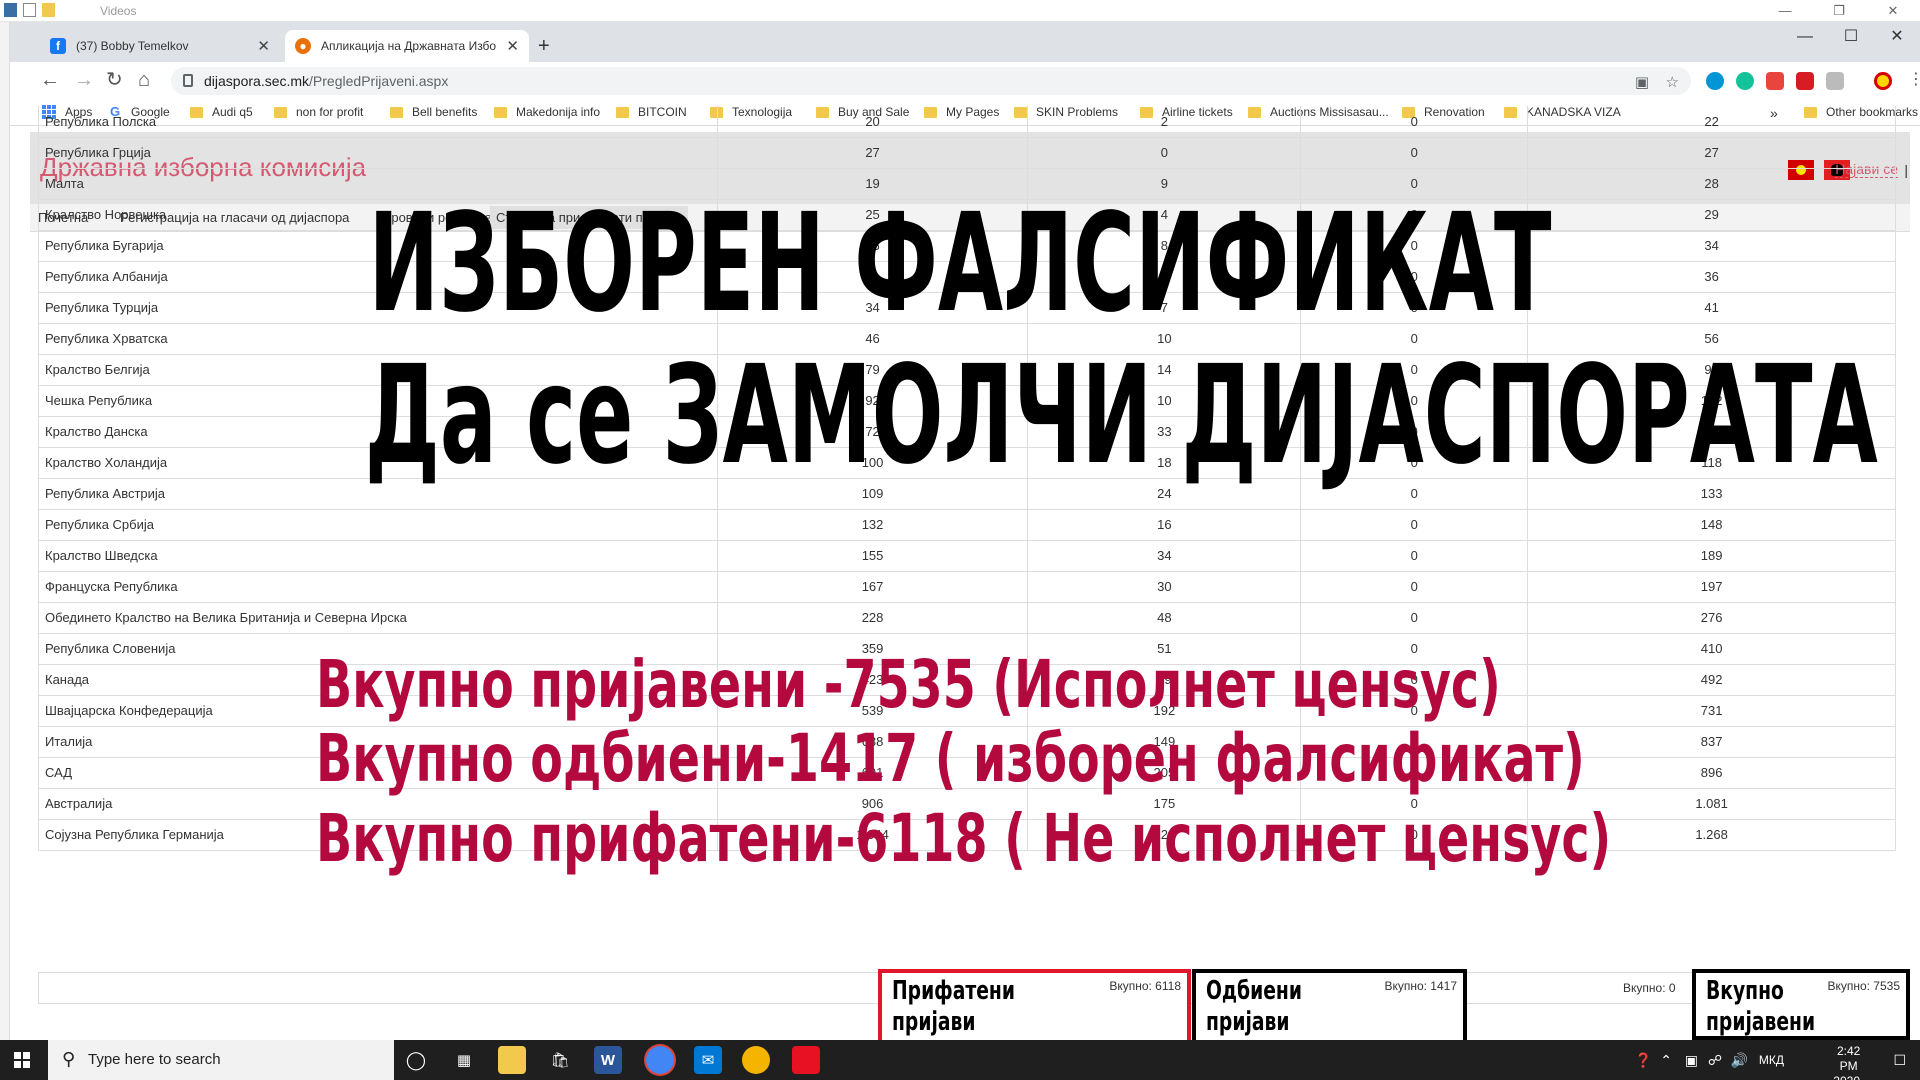  What do you see at coordinates (1164, 122) in the screenshot?
I see `count-cell: 2` at bounding box center [1164, 122].